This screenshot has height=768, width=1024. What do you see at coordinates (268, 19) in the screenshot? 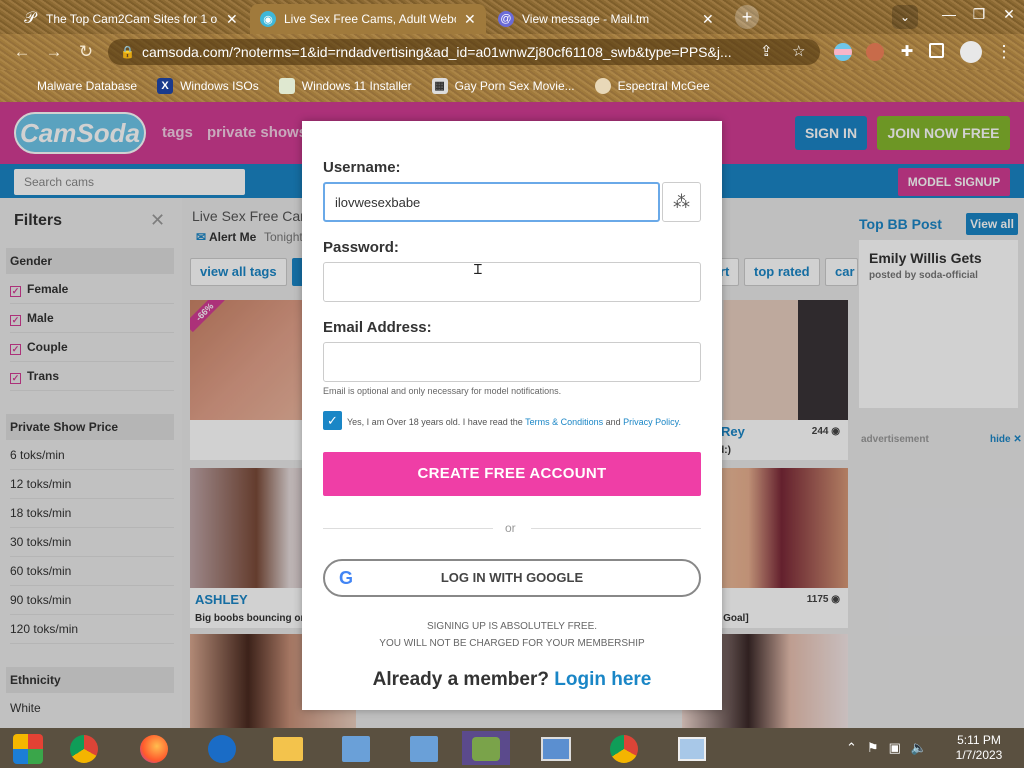
I see `tab-favicon-icon: ◉` at bounding box center [268, 19].